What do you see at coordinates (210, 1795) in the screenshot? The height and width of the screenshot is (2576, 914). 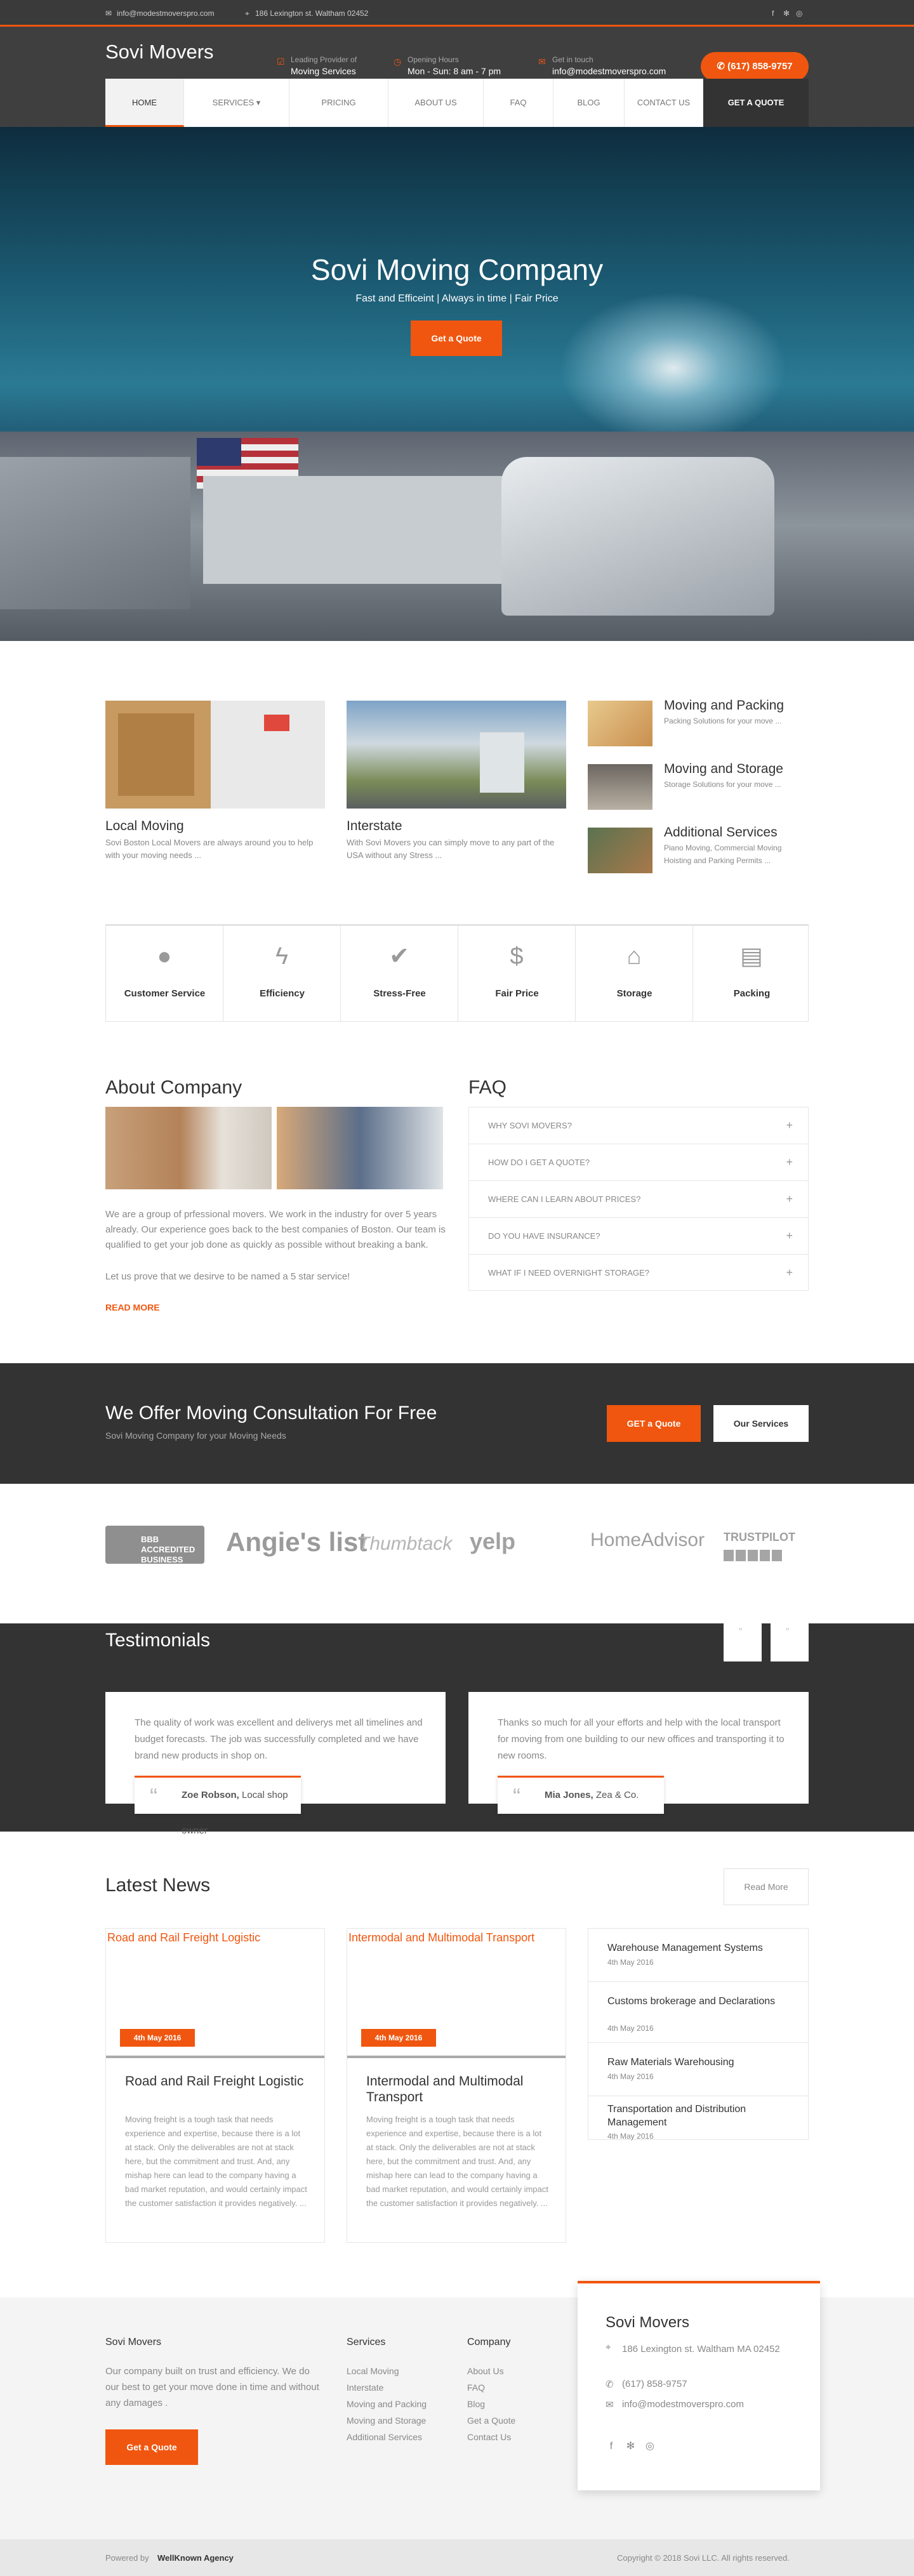 I see `author-name: Zoe Robson,` at bounding box center [210, 1795].